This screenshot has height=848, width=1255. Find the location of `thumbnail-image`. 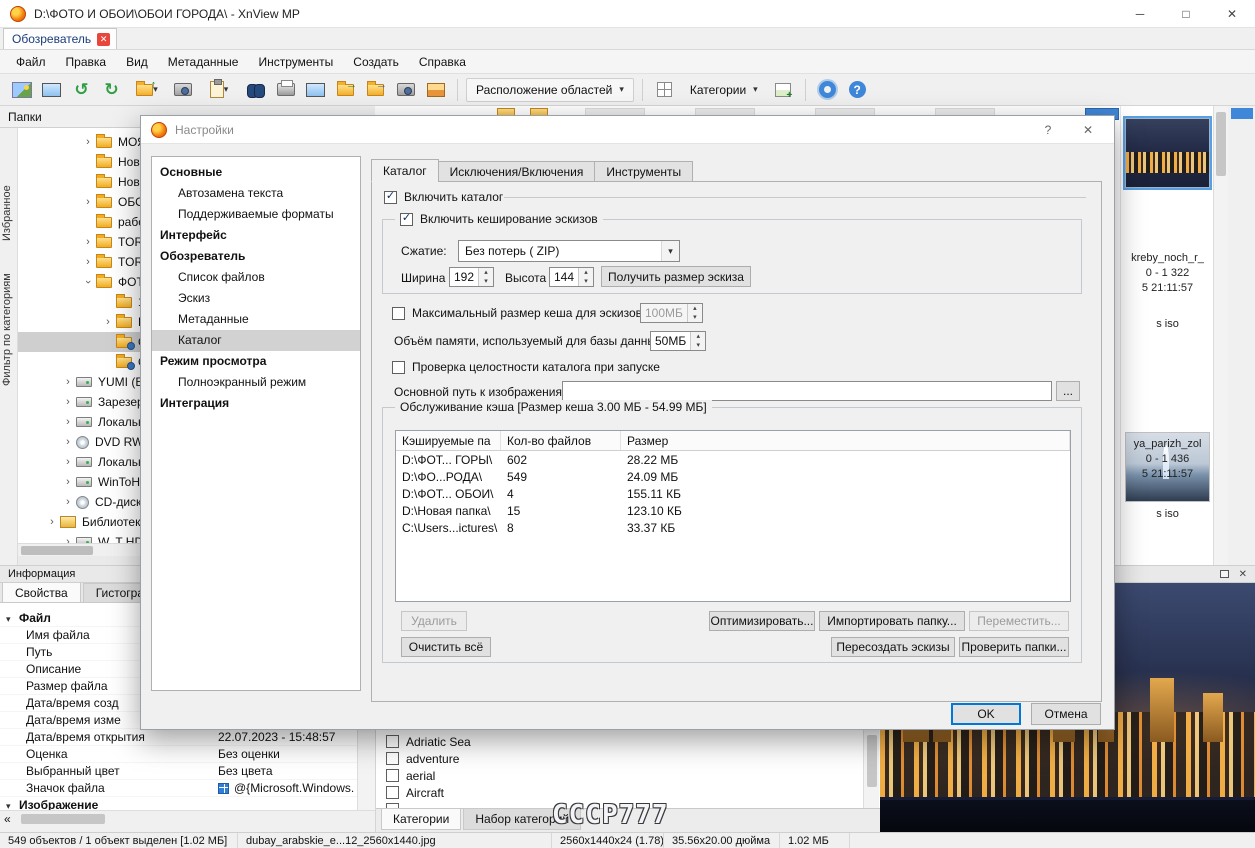

thumbnail-image is located at coordinates (1167, 153).